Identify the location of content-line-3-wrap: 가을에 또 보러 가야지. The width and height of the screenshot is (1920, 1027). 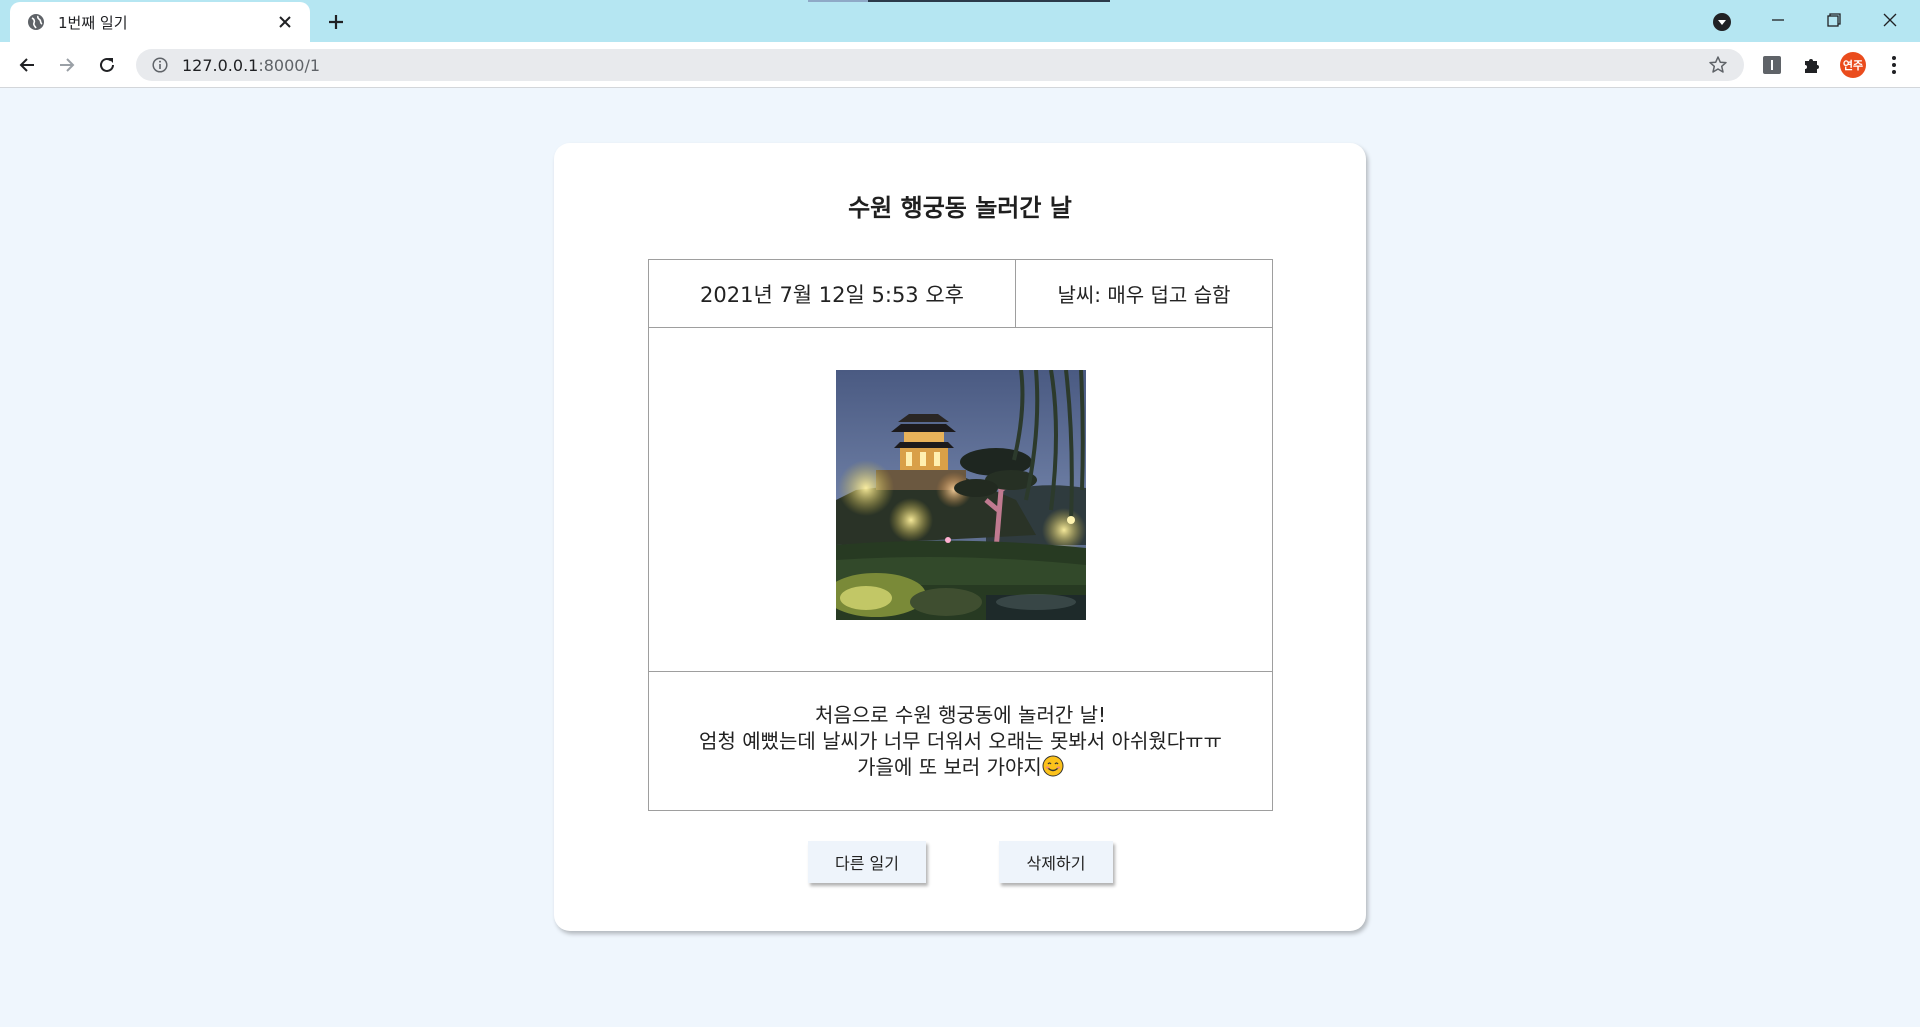
(960, 767).